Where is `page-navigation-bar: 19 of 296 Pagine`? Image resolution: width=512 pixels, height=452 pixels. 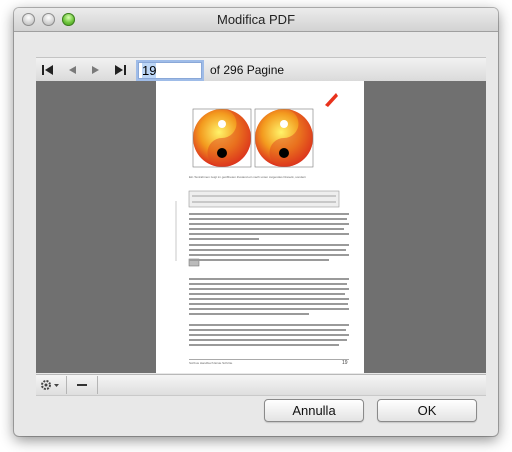 page-navigation-bar: 19 of 296 Pagine is located at coordinates (261, 70).